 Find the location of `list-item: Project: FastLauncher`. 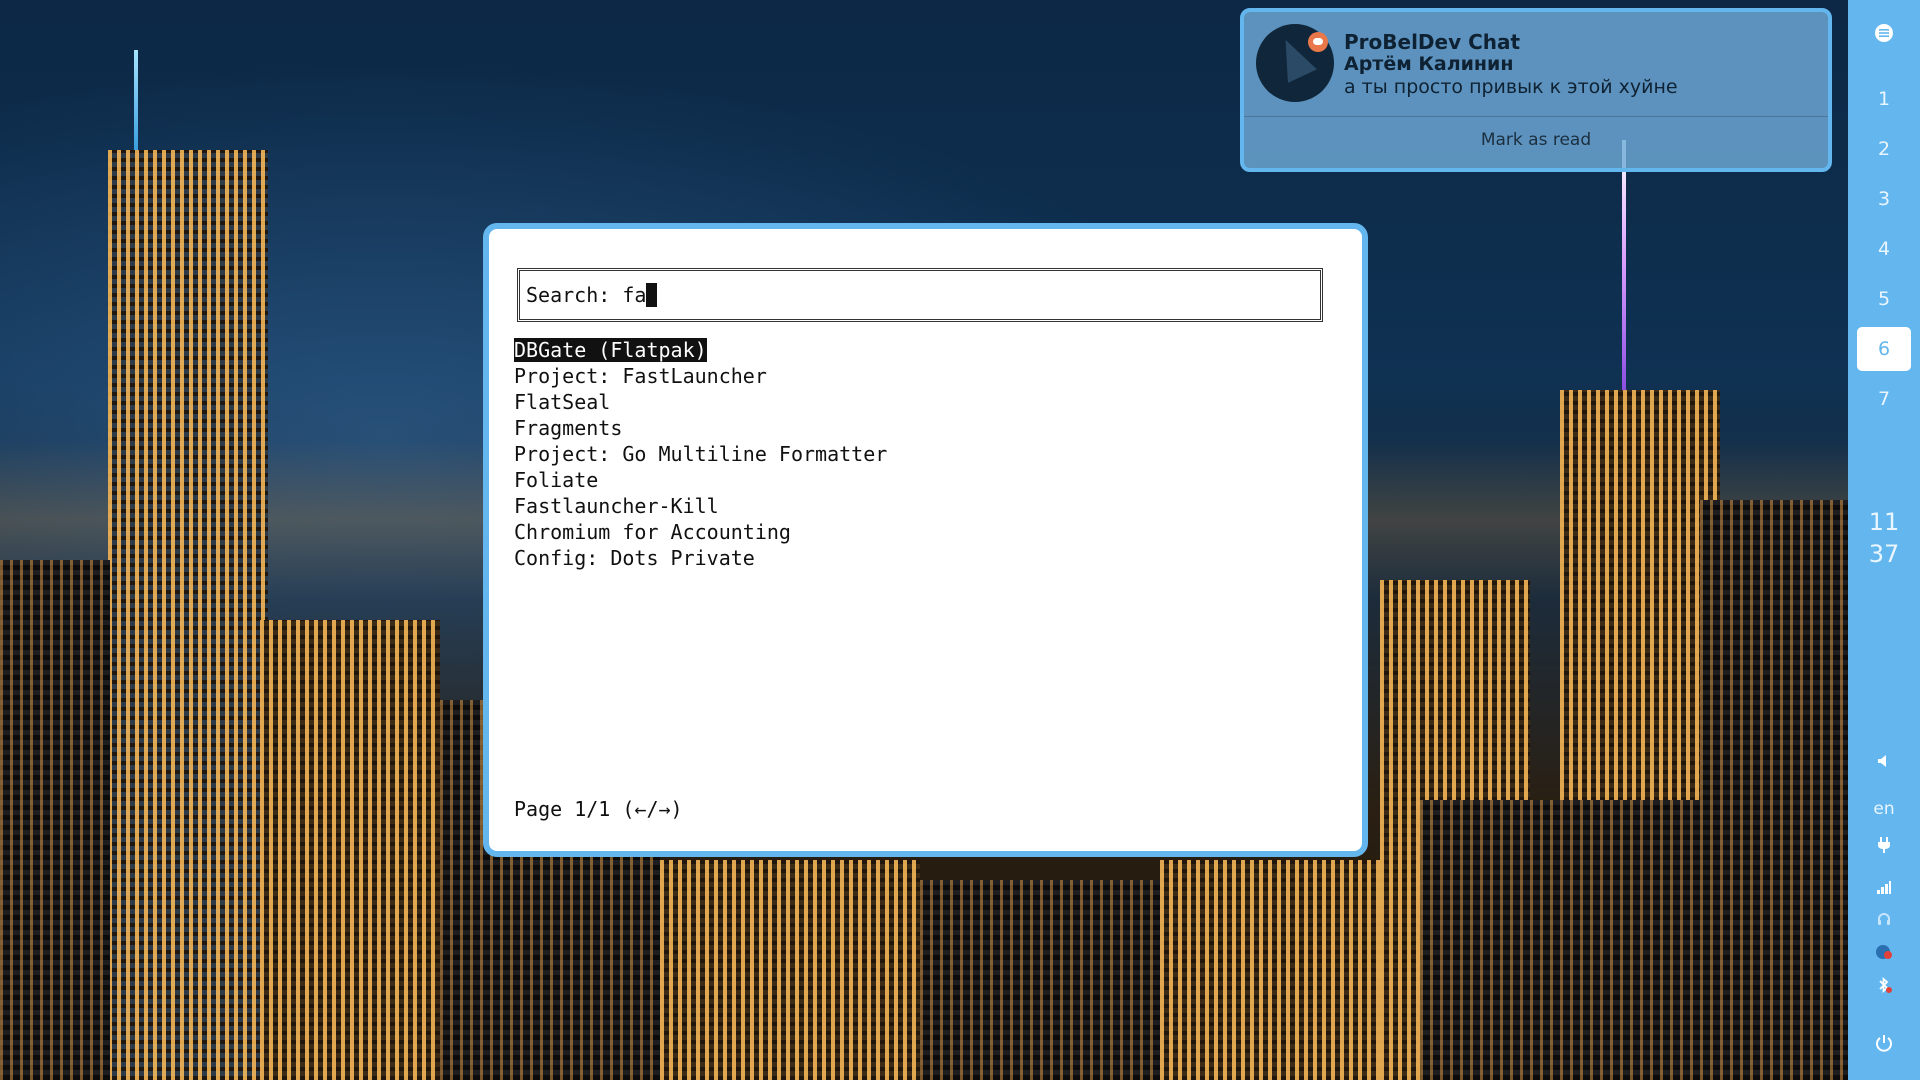

list-item: Project: FastLauncher is located at coordinates (700, 376).